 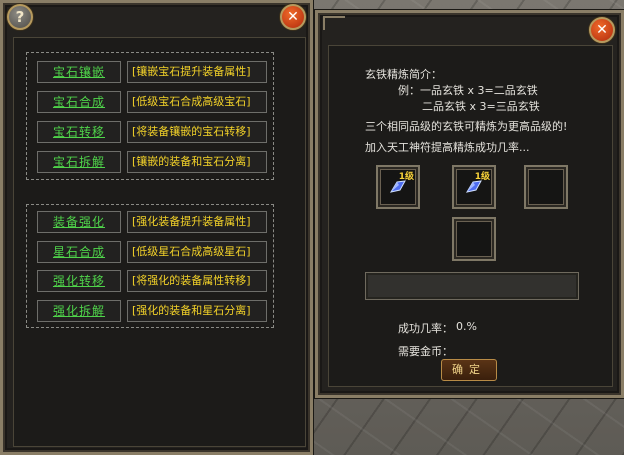 I want to click on intro-example-line: 二品玄铁 x 3=三品玄铁, so click(x=481, y=106).